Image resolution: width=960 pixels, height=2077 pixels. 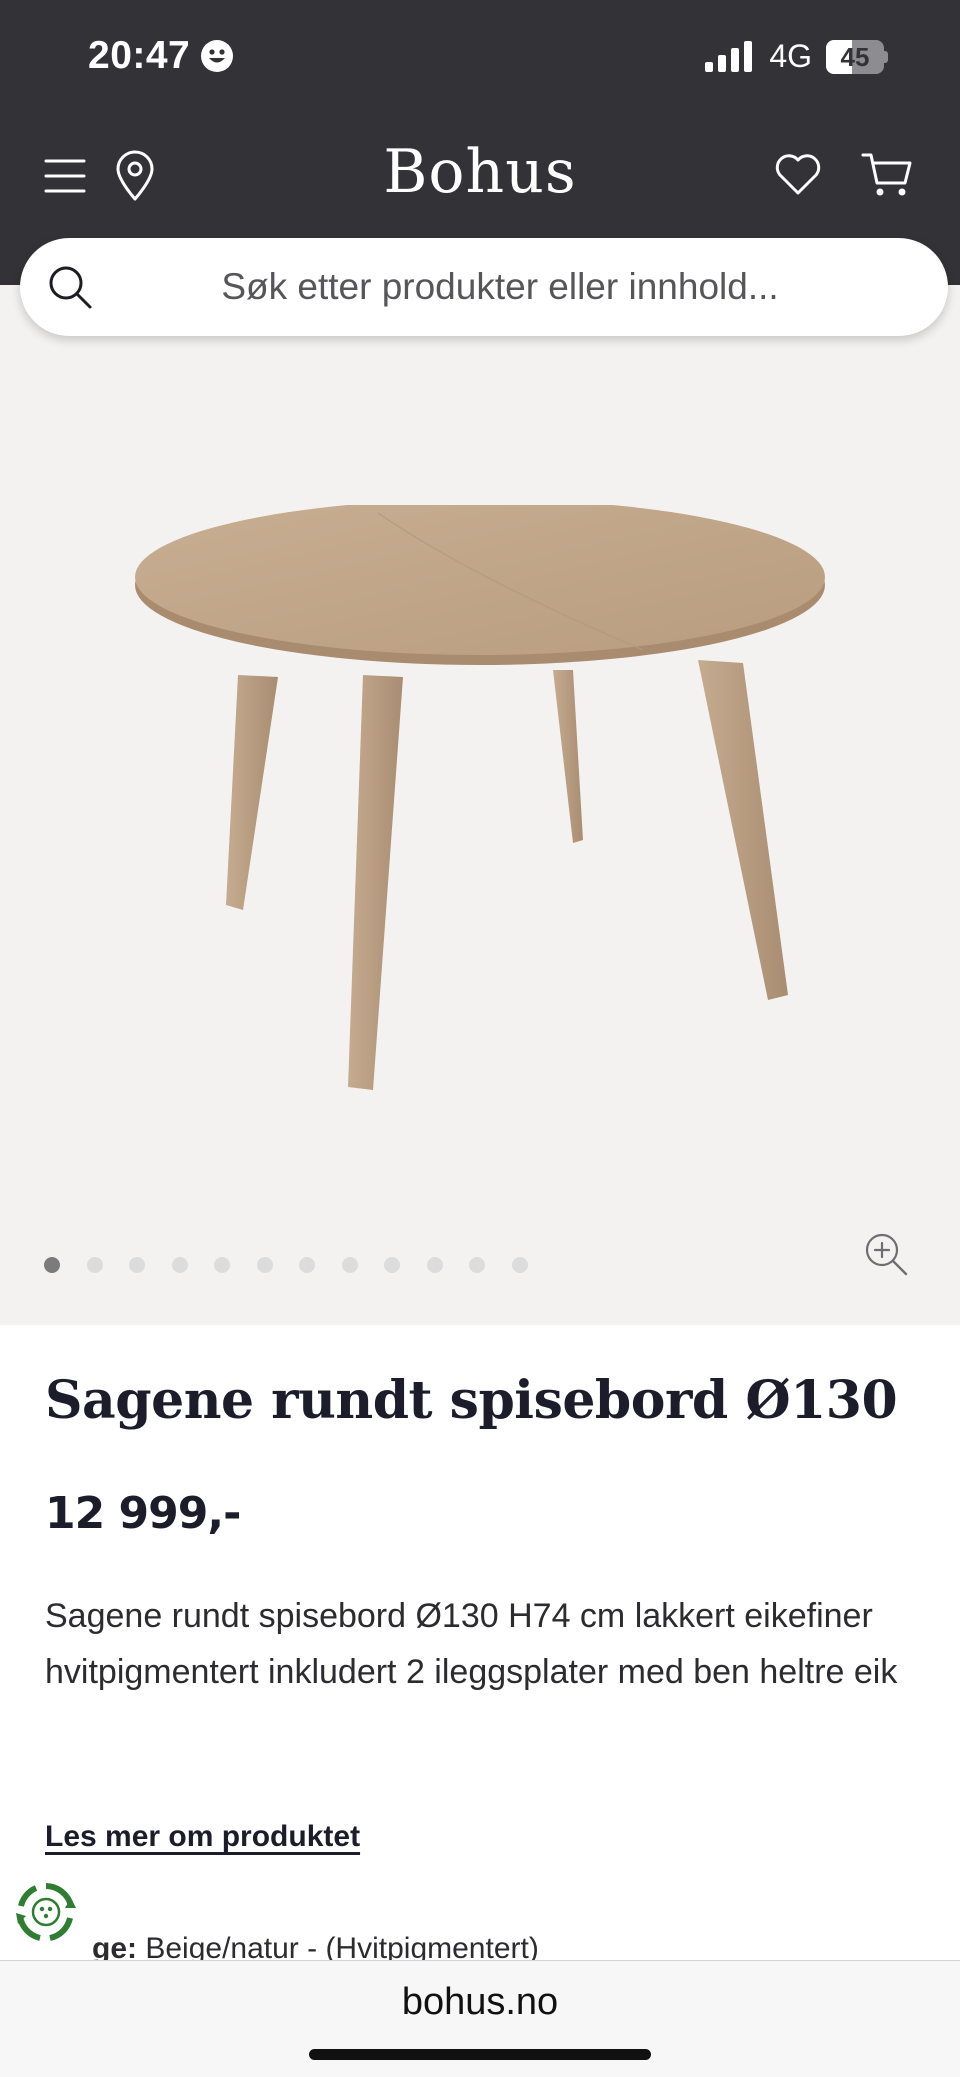 What do you see at coordinates (887, 174) in the screenshot?
I see `cart-icon` at bounding box center [887, 174].